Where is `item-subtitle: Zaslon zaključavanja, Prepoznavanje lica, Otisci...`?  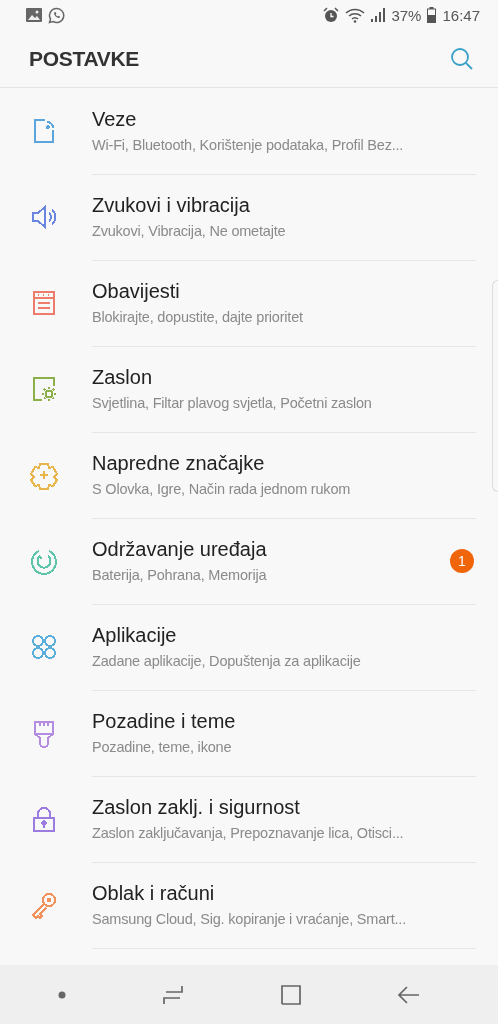
item-subtitle: Zaslon zaključavanja, Prepoznavanje lica, Otisci... is located at coordinates (248, 833).